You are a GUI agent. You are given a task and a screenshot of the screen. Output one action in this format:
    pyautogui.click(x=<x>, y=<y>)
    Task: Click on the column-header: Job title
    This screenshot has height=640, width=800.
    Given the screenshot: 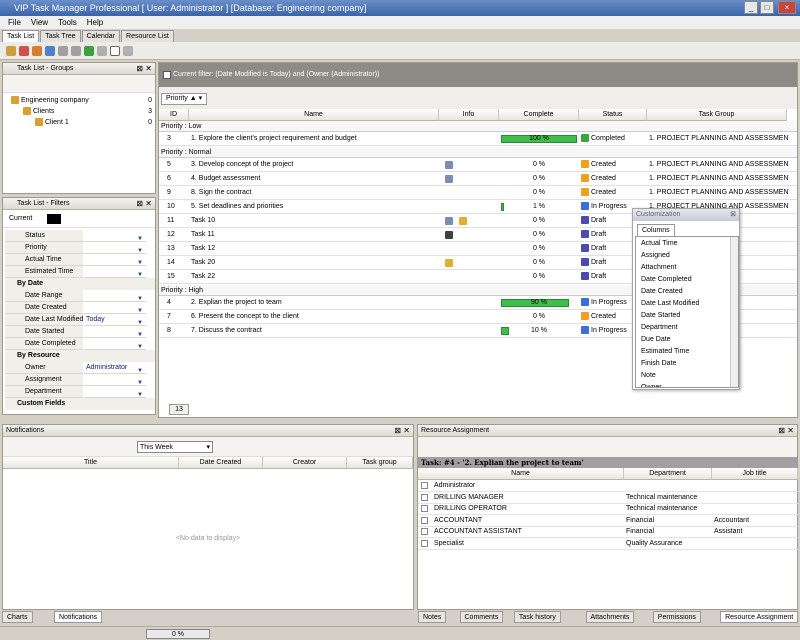 What is the action you would take?
    pyautogui.click(x=755, y=474)
    